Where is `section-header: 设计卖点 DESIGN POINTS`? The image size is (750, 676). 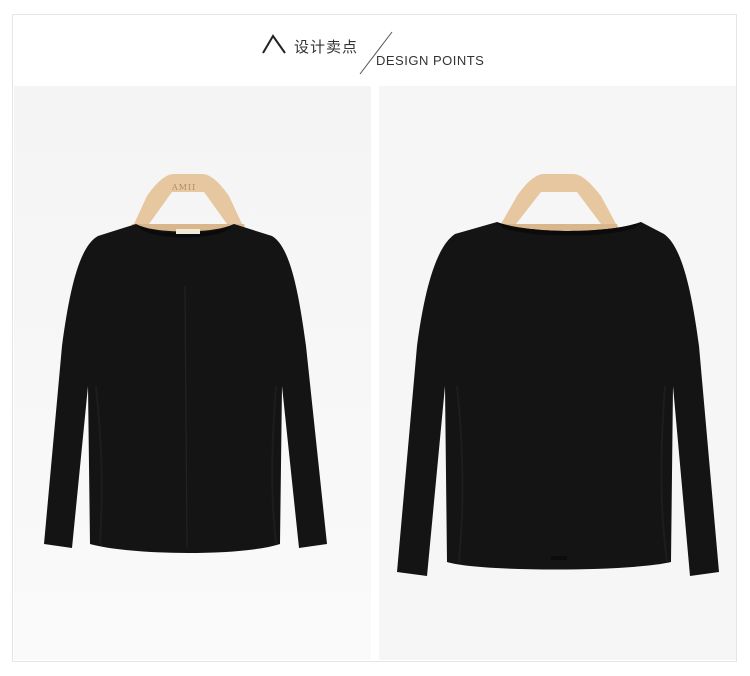 section-header: 设计卖点 DESIGN POINTS is located at coordinates (375, 43).